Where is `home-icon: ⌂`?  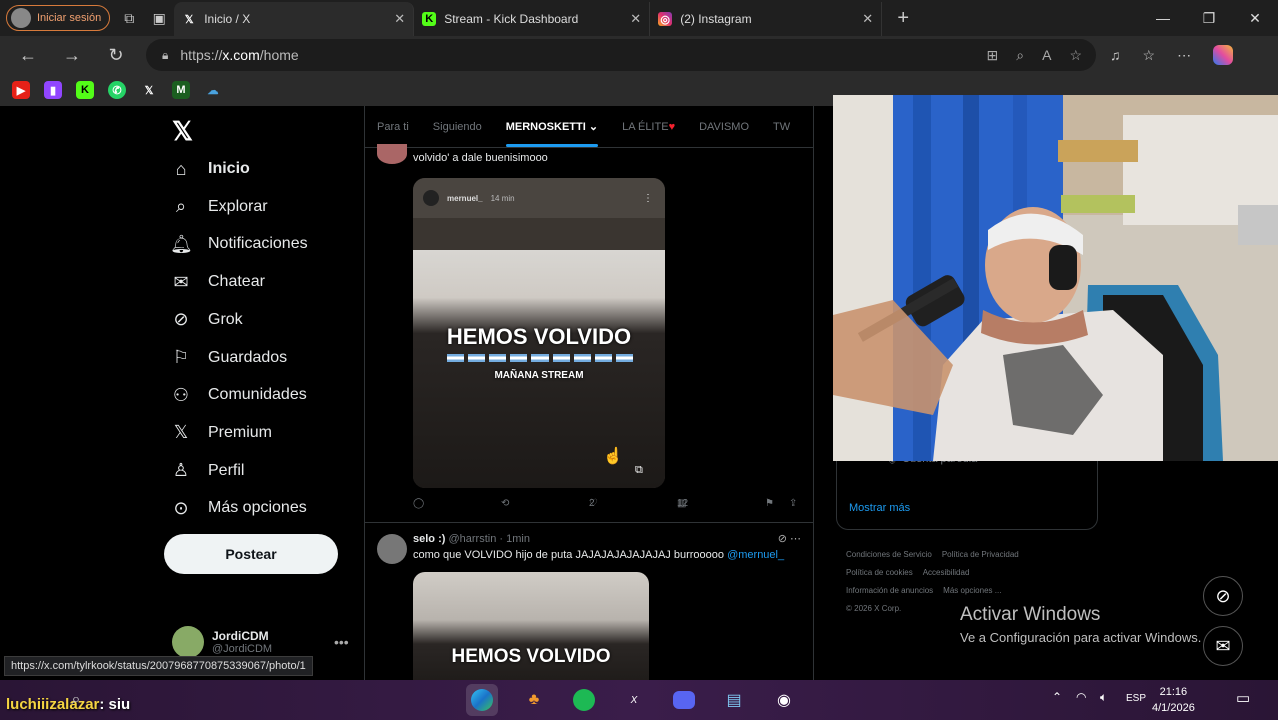
home-icon: ⌂ is located at coordinates (181, 168).